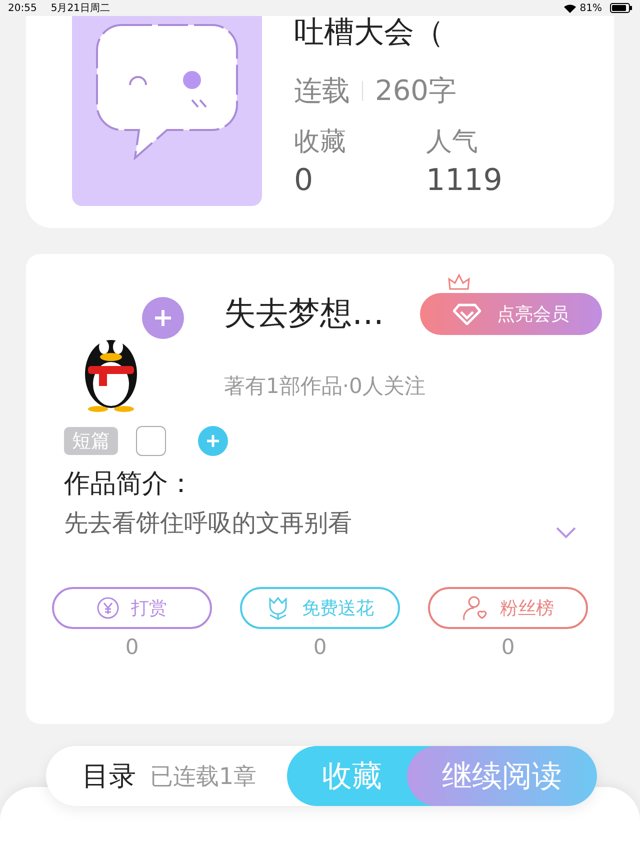 The width and height of the screenshot is (640, 853). Describe the element at coordinates (304, 180) in the screenshot. I see `stat-value: 0` at that location.